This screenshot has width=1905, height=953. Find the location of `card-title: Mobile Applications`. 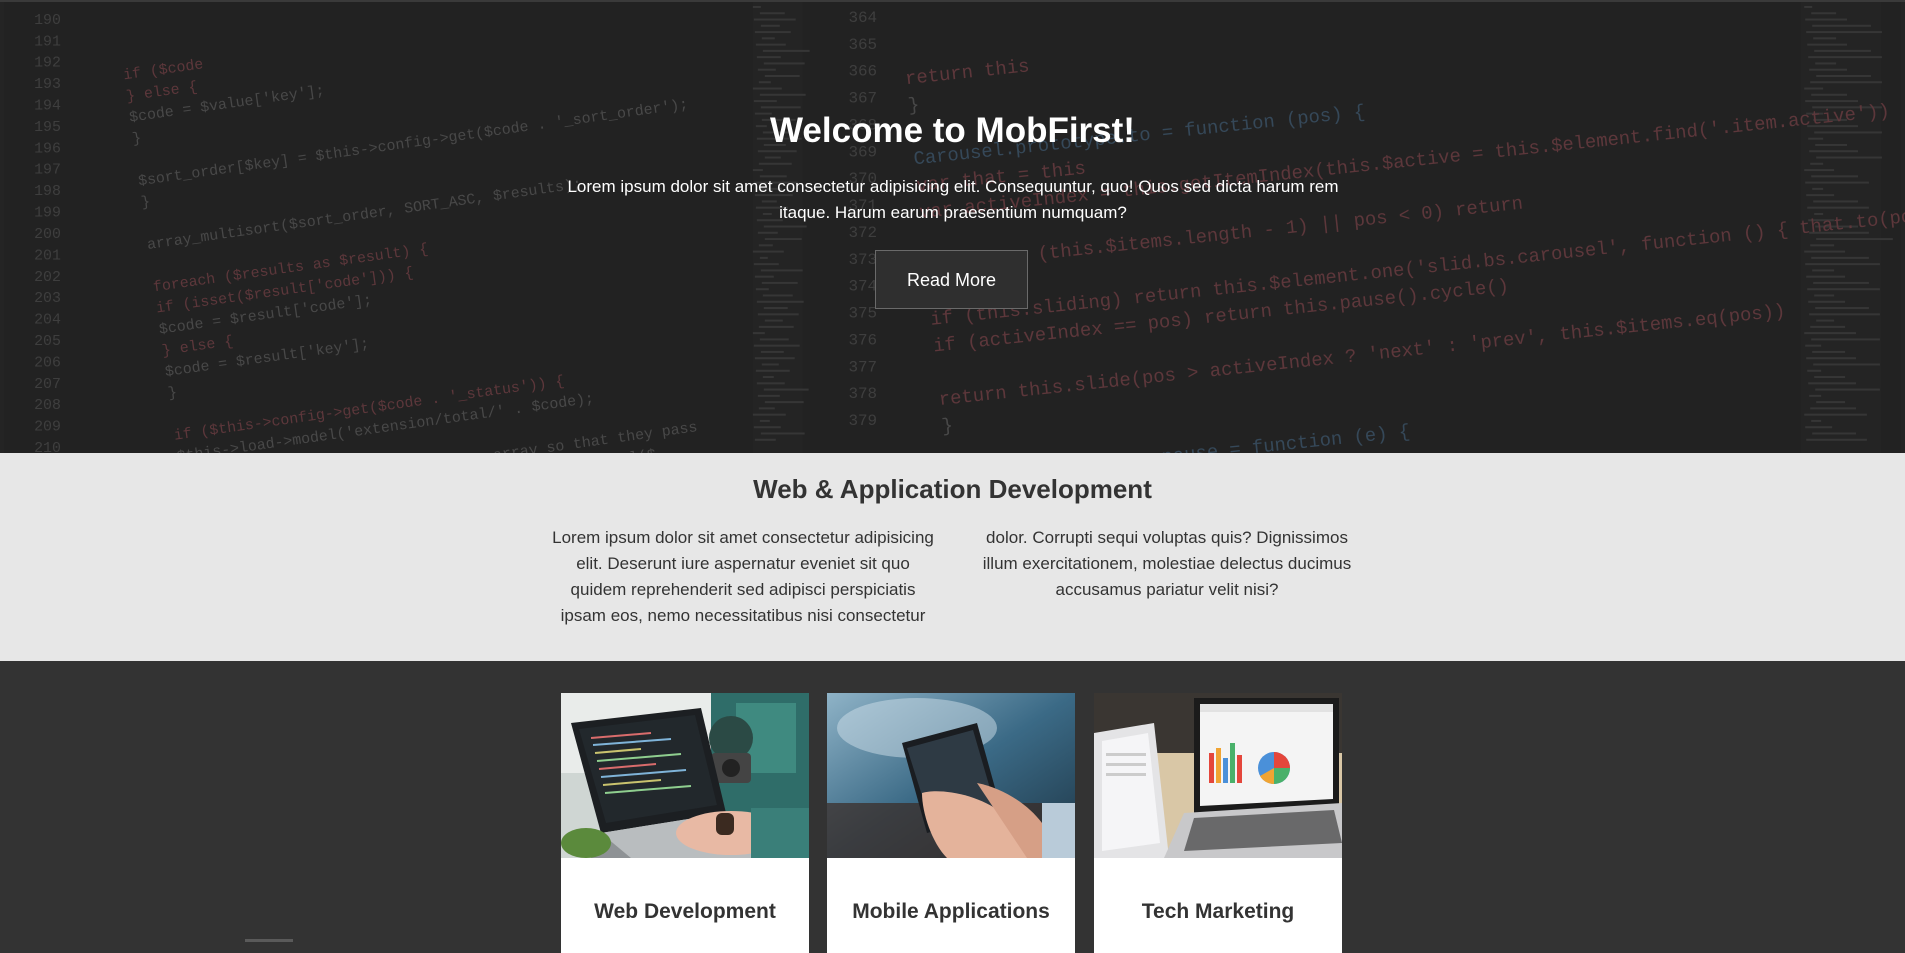

card-title: Mobile Applications is located at coordinates (951, 911).